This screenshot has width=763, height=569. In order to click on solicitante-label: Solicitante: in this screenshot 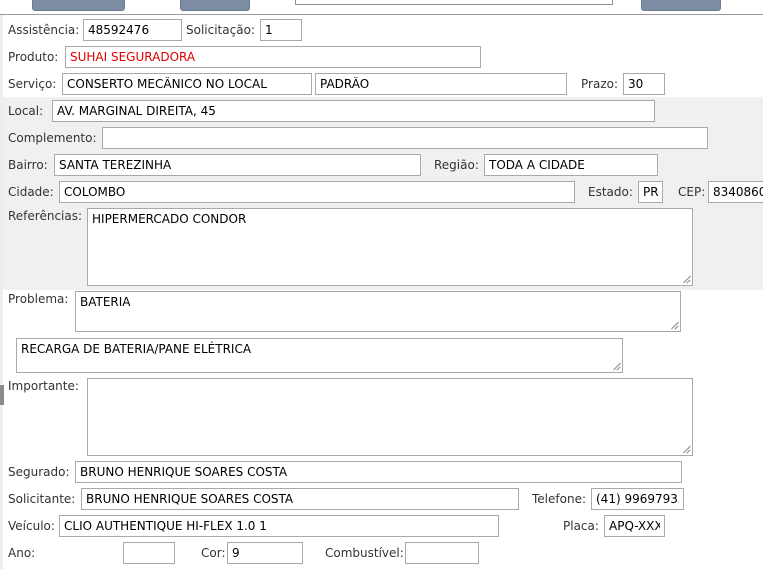, I will do `click(42, 499)`.